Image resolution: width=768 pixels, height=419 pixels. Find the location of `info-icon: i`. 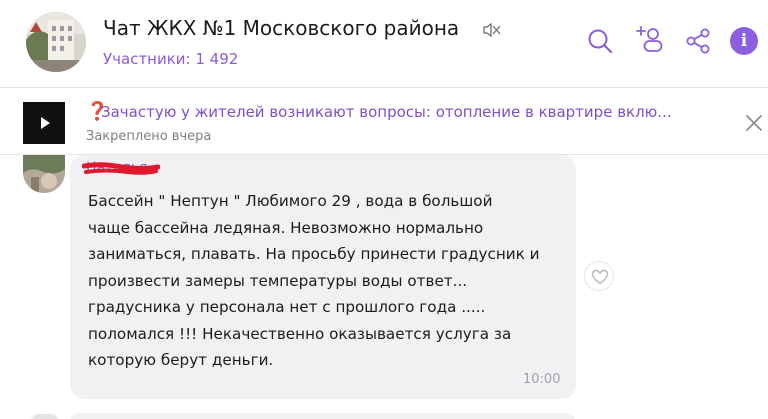

info-icon: i is located at coordinates (744, 41).